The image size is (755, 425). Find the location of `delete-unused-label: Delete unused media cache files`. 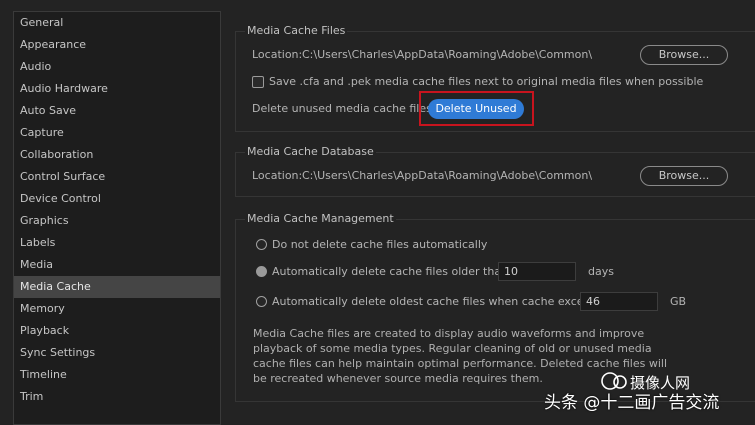

delete-unused-label: Delete unused media cache files is located at coordinates (342, 108).